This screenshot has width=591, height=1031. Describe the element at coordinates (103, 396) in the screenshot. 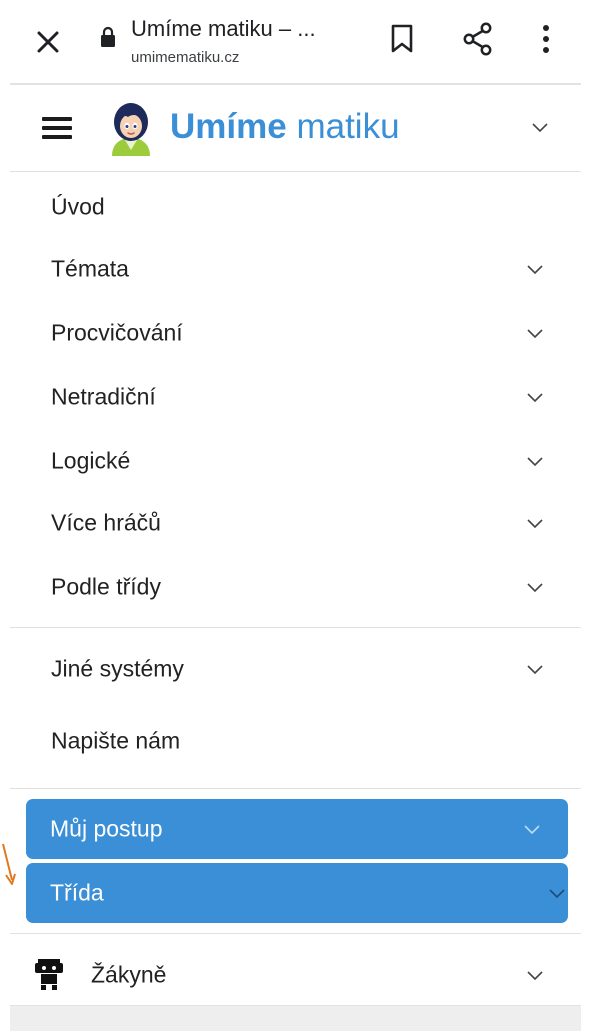

I see `nav-item-label: Netradiční` at that location.